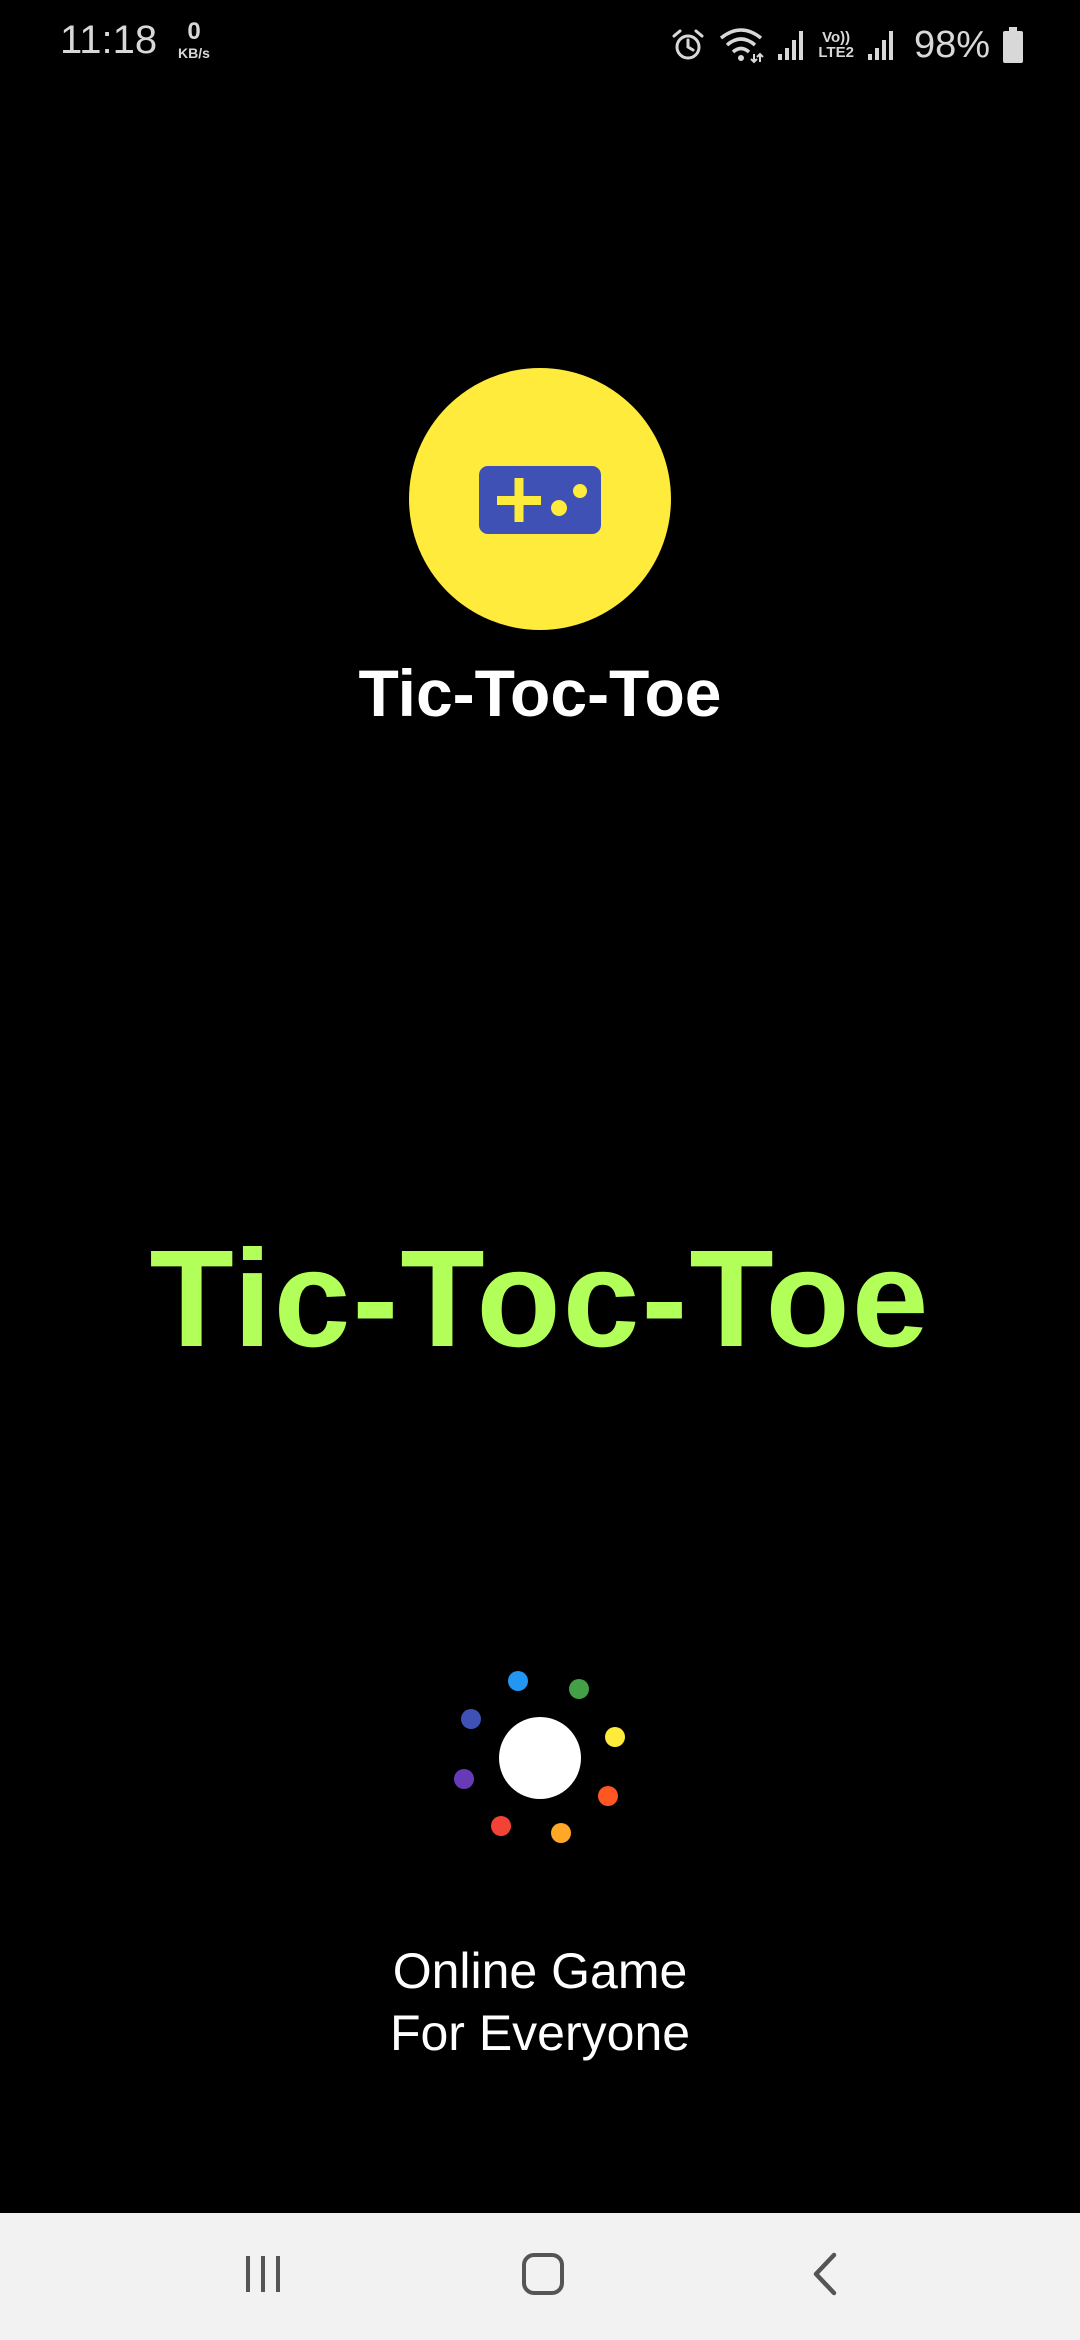 The width and height of the screenshot is (1080, 2340). Describe the element at coordinates (741, 45) in the screenshot. I see `wifi-icon` at that location.